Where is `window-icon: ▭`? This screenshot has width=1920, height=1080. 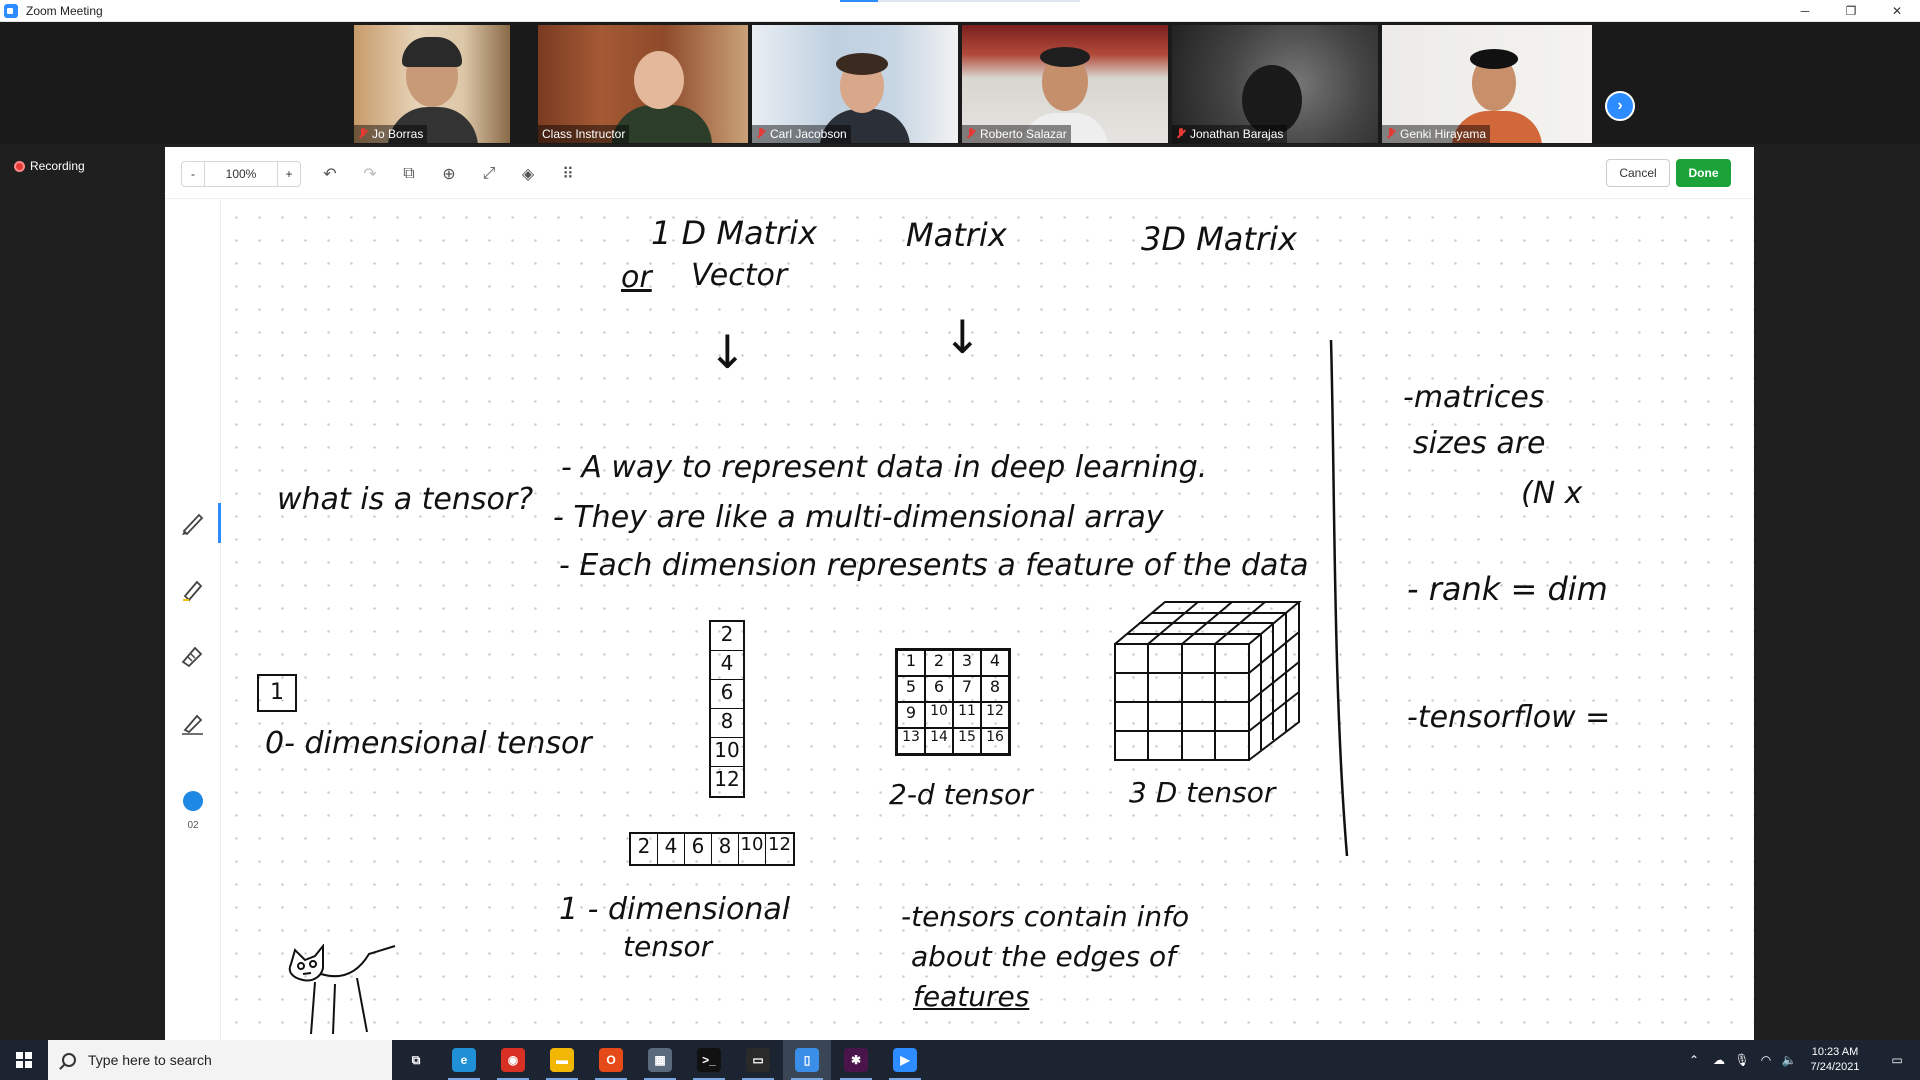 window-icon: ▭ is located at coordinates (758, 1060).